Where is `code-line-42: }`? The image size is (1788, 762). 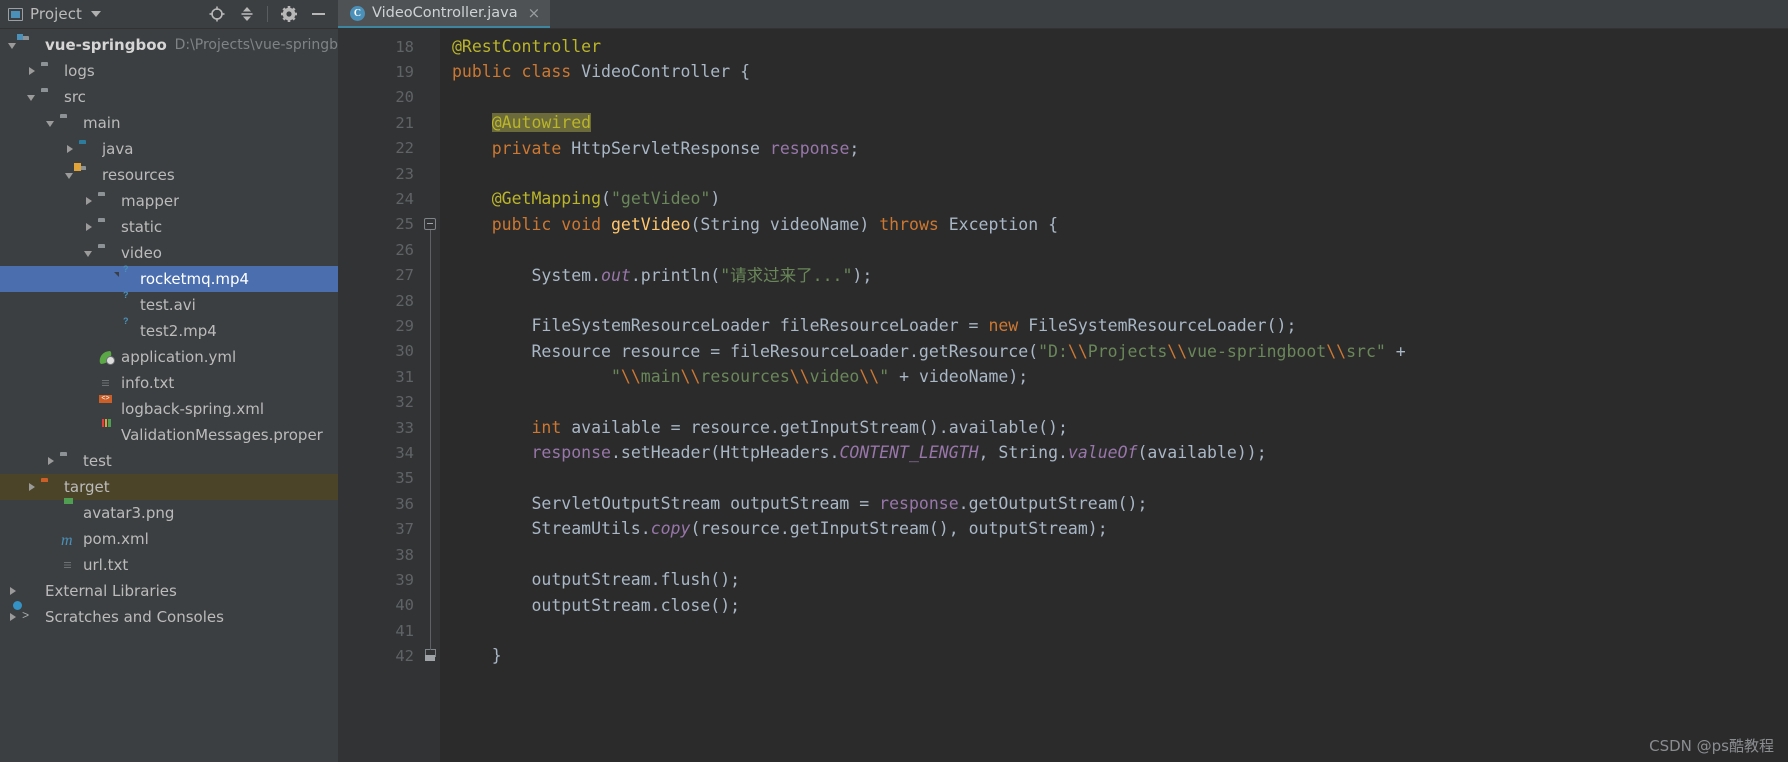 code-line-42: } is located at coordinates (1120, 655).